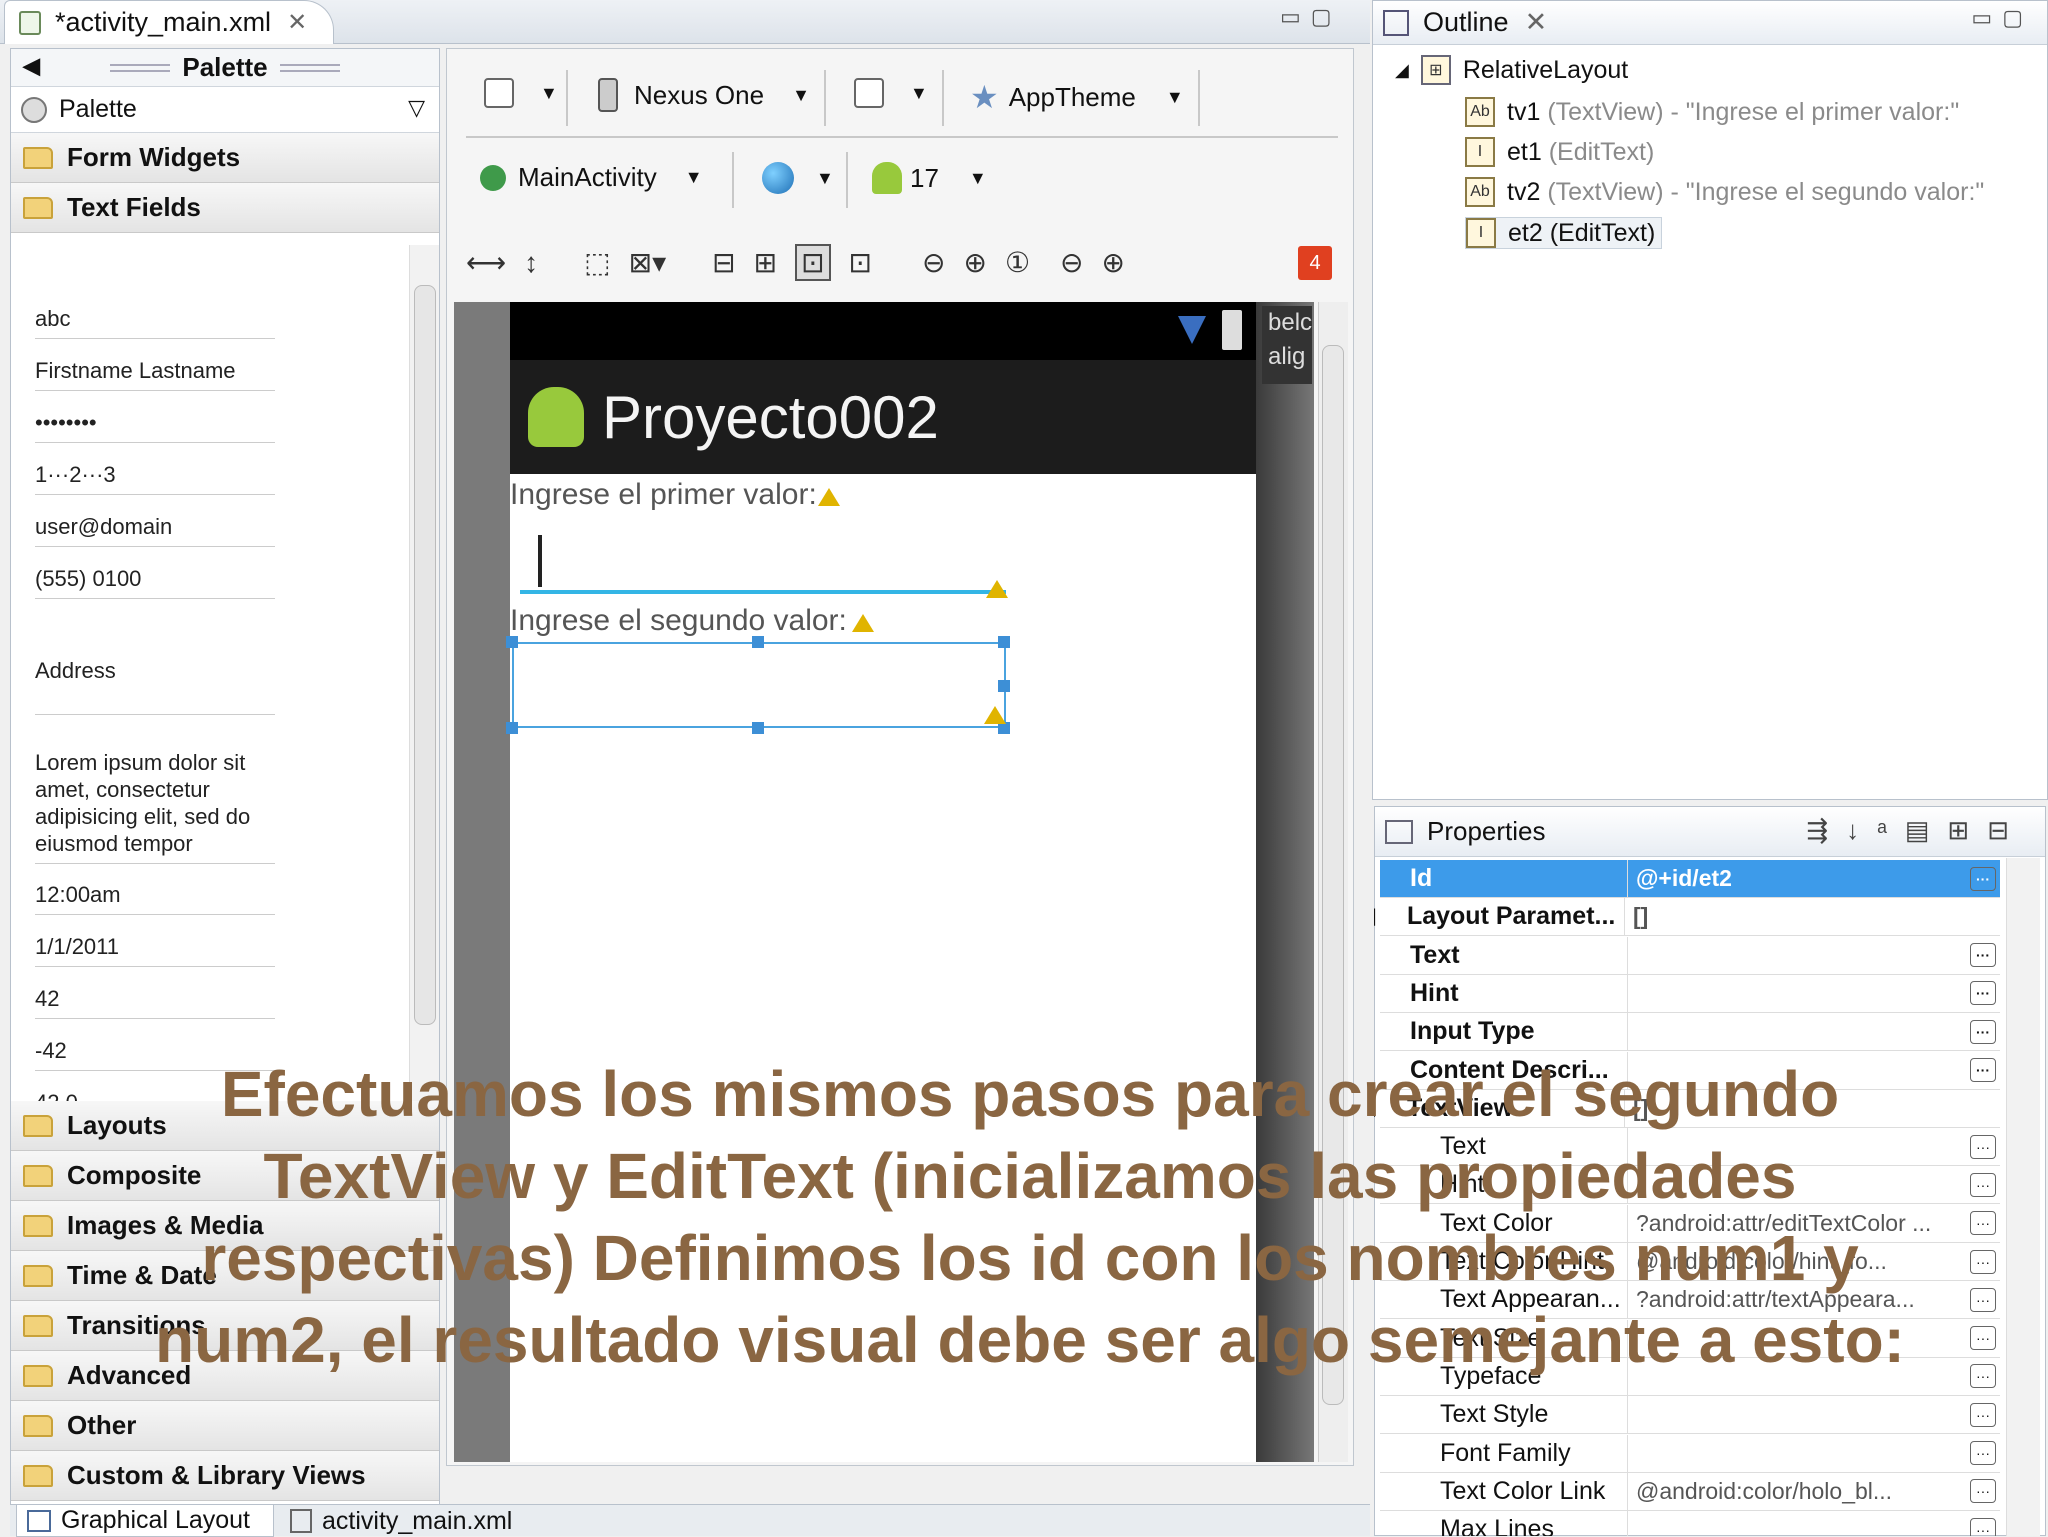 The height and width of the screenshot is (1537, 2048). Describe the element at coordinates (1564, 233) in the screenshot. I see `outline-node-et2: I et2 (EditText)` at that location.